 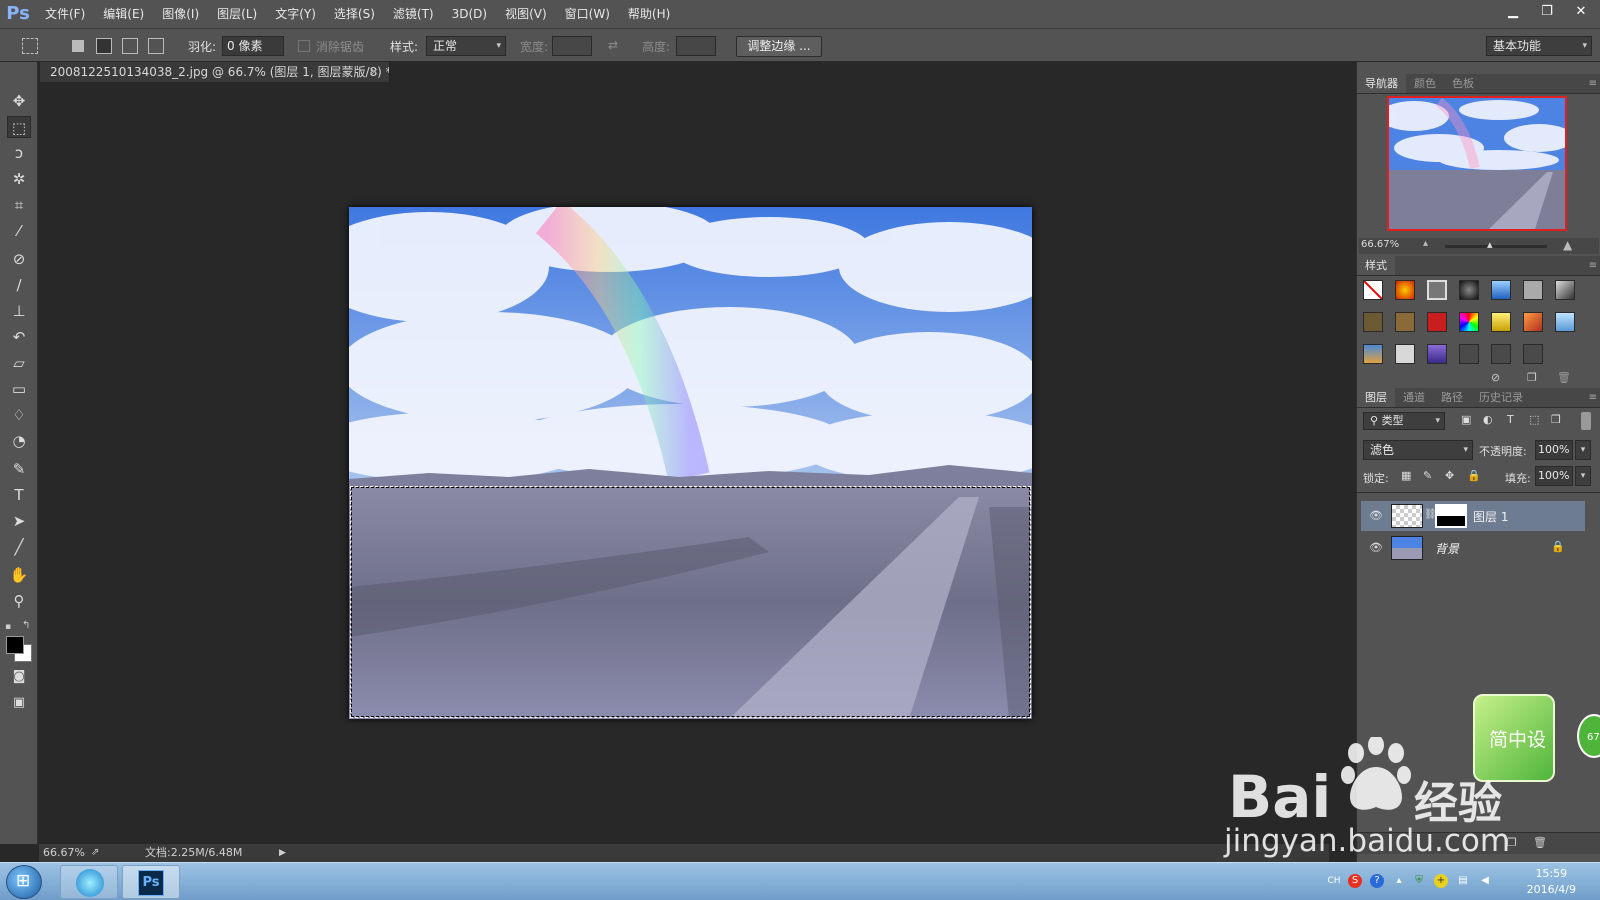 I want to click on menu-window: 窗口(W), so click(x=587, y=14).